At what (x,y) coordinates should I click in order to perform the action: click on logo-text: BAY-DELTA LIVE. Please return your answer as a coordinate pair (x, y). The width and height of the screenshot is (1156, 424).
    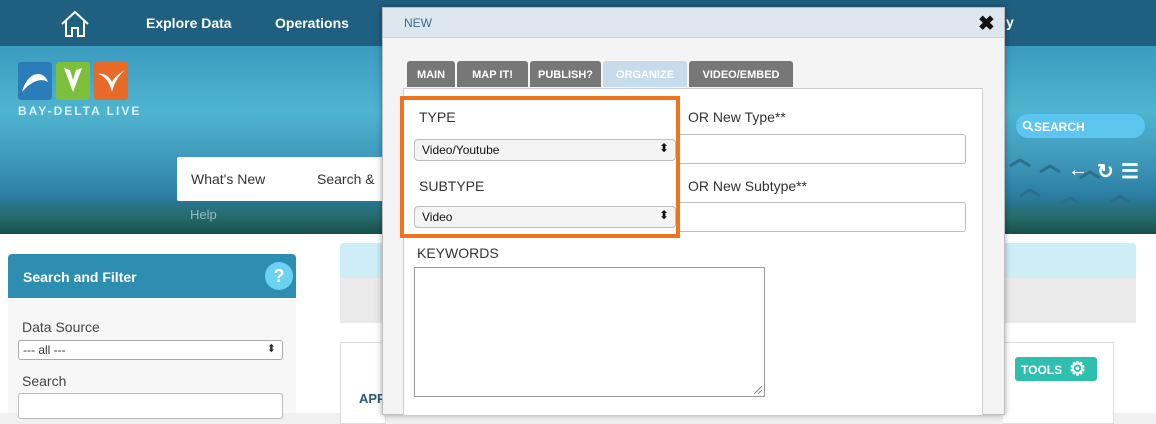
    Looking at the image, I should click on (80, 111).